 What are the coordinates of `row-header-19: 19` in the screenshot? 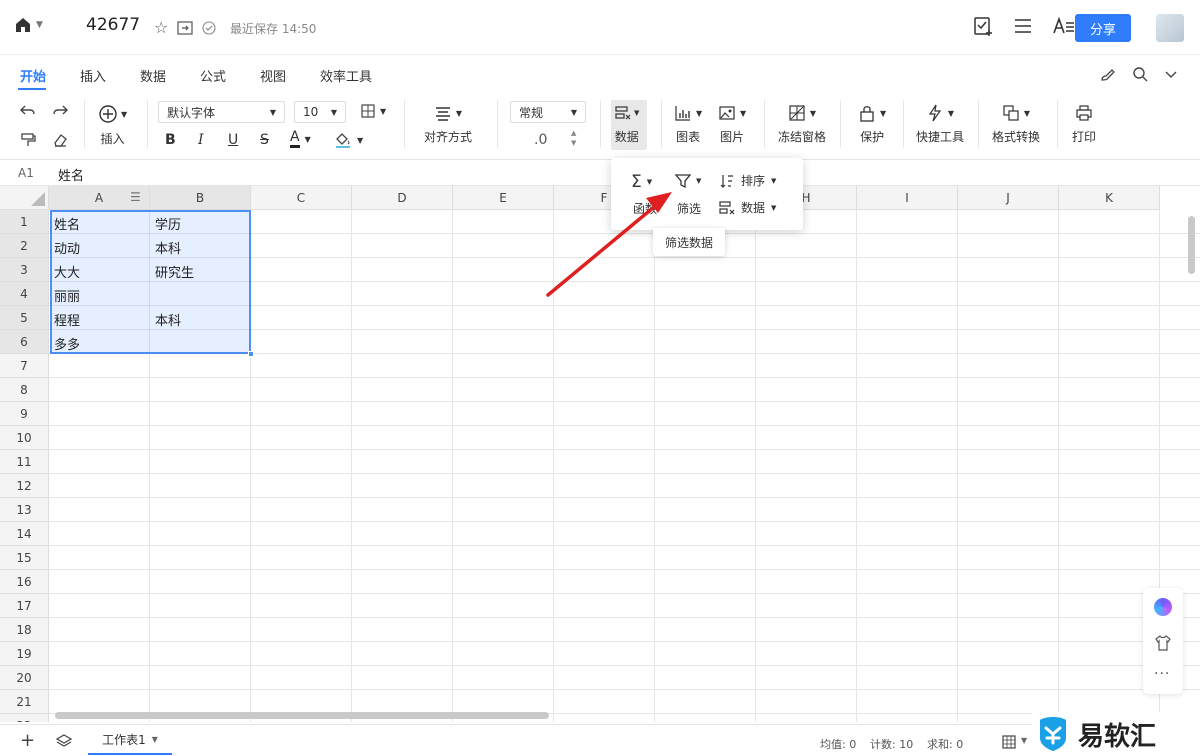 It's located at (24, 654).